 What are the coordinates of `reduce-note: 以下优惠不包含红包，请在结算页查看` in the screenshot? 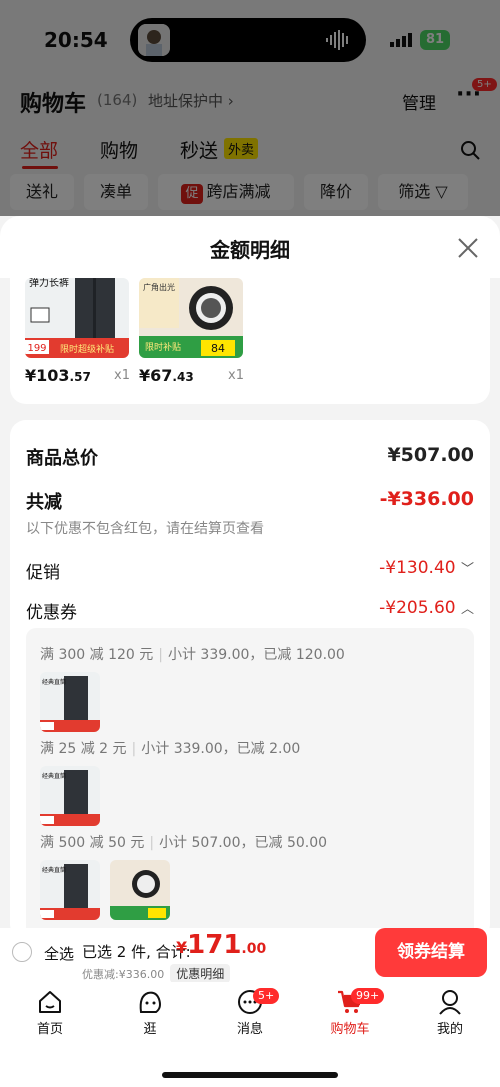 It's located at (145, 529).